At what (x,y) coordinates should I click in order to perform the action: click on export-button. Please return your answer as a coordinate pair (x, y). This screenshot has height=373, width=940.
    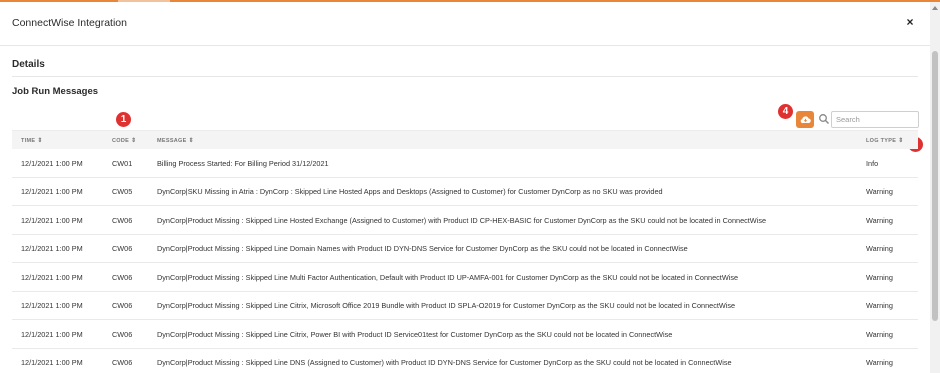
    Looking at the image, I should click on (805, 119).